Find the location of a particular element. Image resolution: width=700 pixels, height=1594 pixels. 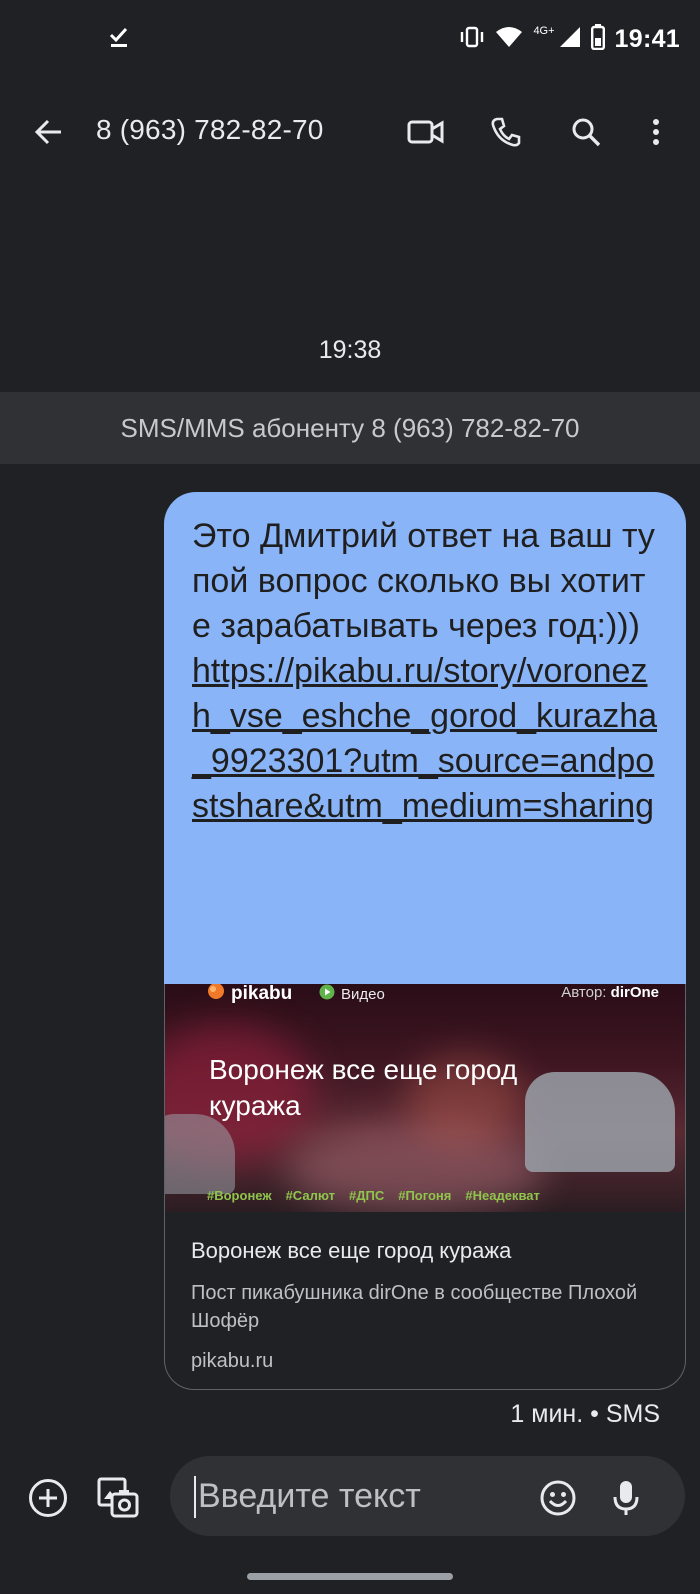

message-status: 1 мин. • SMS is located at coordinates (585, 1414).